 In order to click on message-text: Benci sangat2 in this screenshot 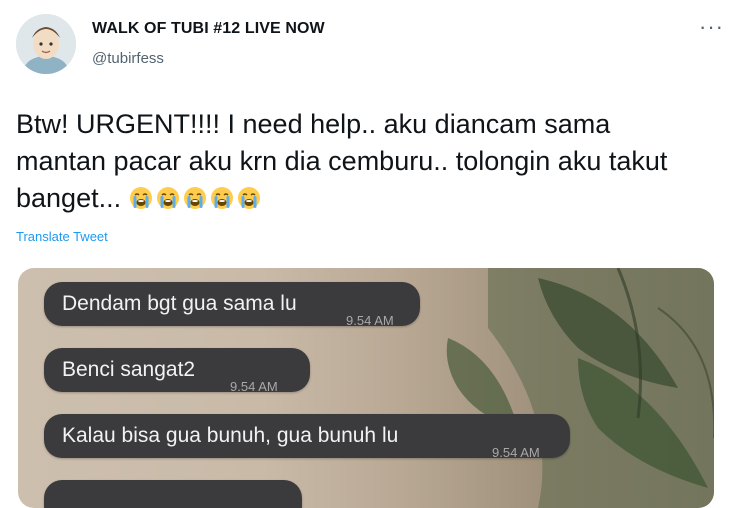, I will do `click(129, 369)`.